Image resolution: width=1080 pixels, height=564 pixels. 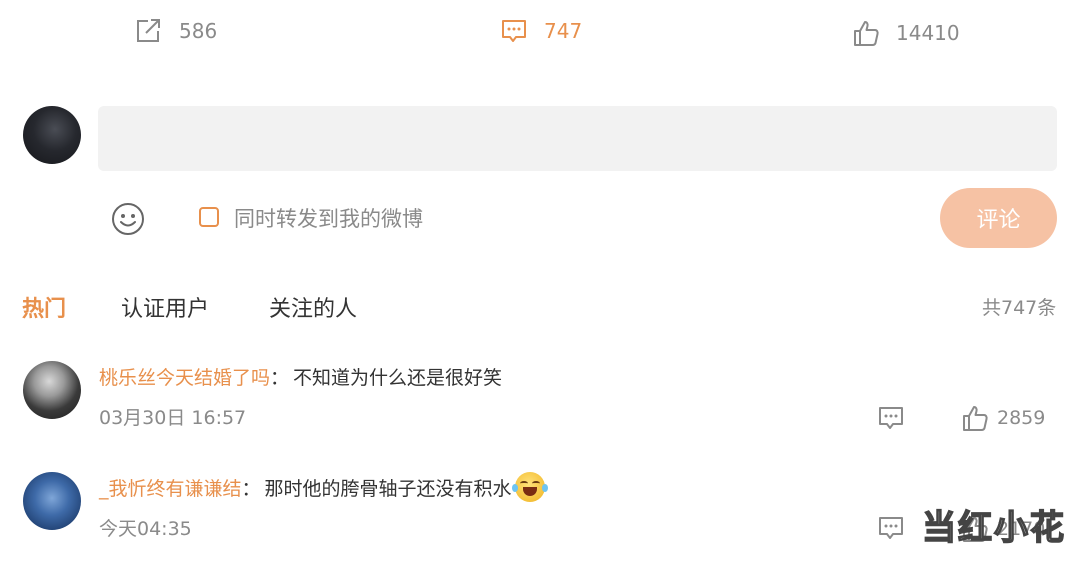 I want to click on tab-verified-users: 认证用户, so click(x=165, y=307).